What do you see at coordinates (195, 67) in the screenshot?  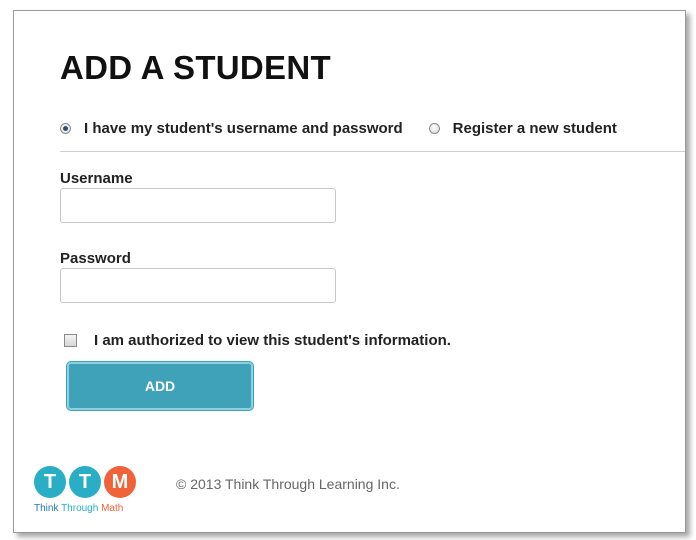 I see `page-title: ADD A STUDENT` at bounding box center [195, 67].